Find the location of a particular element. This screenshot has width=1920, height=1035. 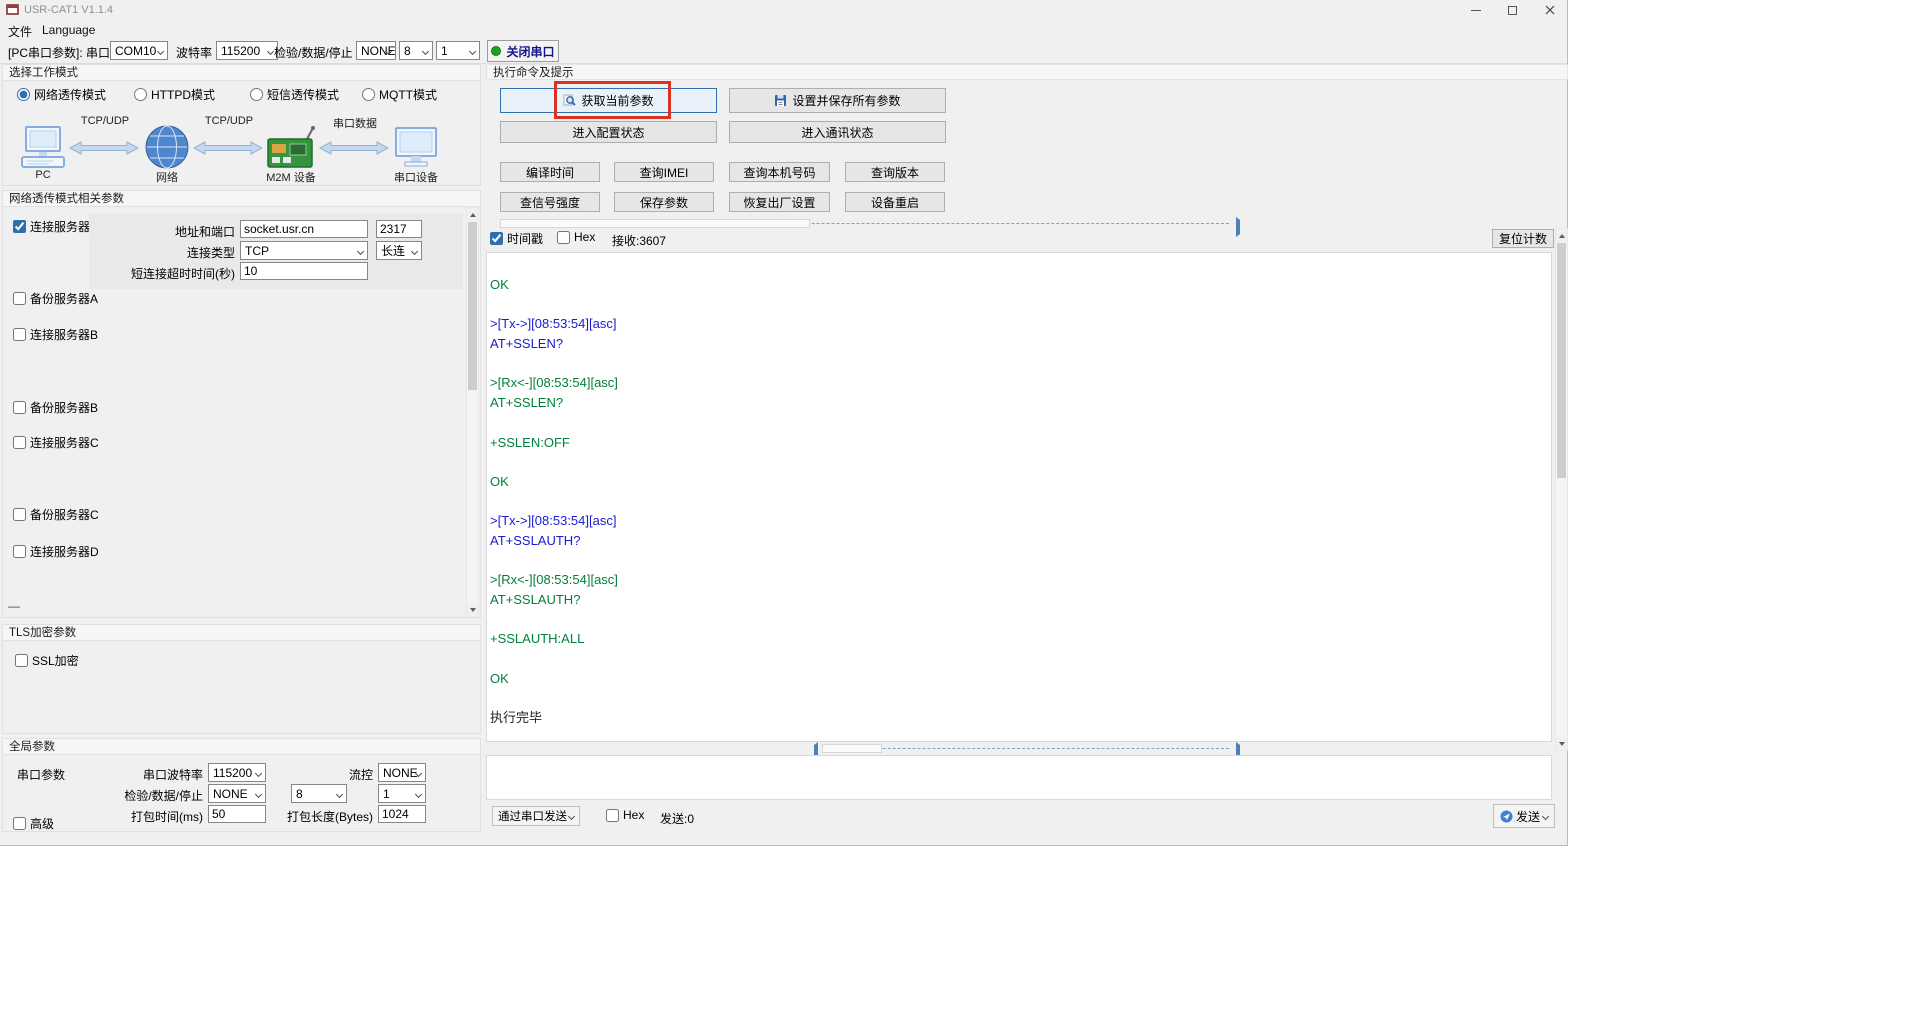

global-parity-select: NONE is located at coordinates (237, 793).